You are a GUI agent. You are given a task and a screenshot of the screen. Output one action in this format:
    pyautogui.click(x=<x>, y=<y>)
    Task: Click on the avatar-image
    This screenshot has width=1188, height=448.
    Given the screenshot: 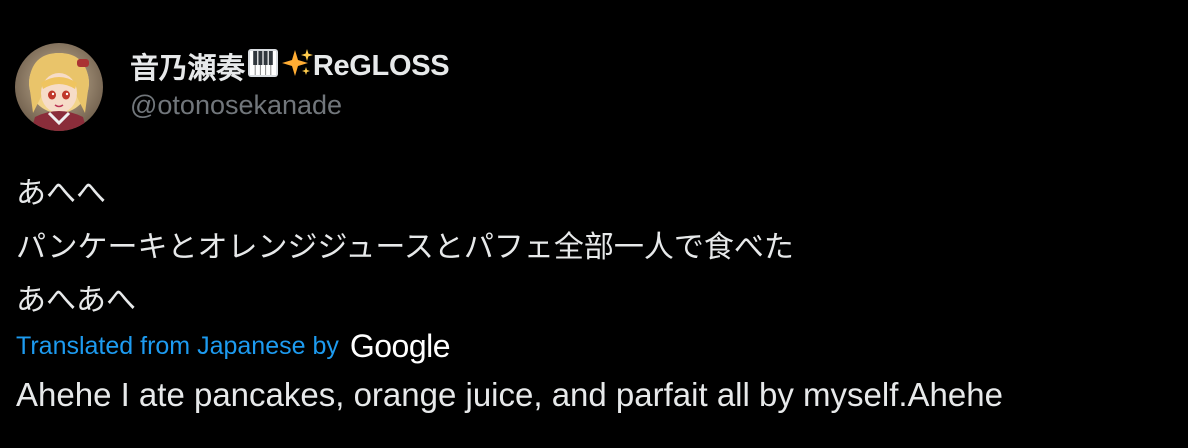 What is the action you would take?
    pyautogui.click(x=59, y=87)
    